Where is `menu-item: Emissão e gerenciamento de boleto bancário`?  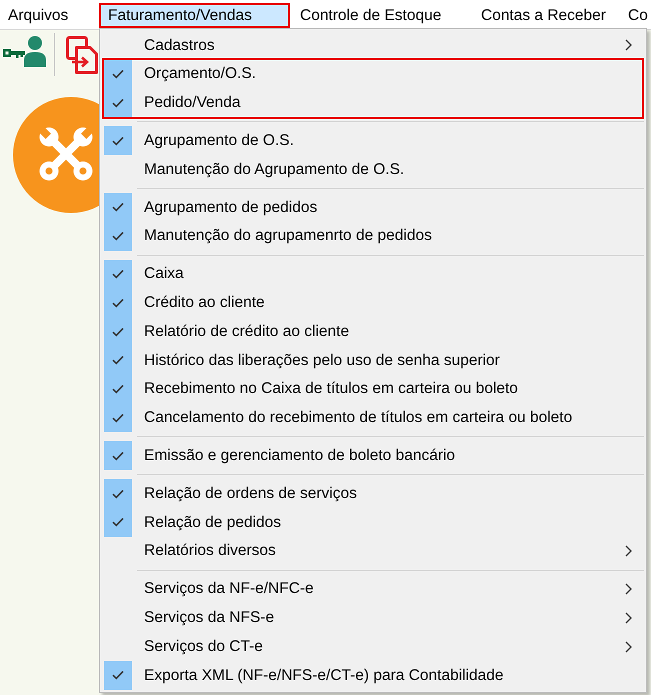 menu-item: Emissão e gerenciamento de boleto bancário is located at coordinates (373, 455).